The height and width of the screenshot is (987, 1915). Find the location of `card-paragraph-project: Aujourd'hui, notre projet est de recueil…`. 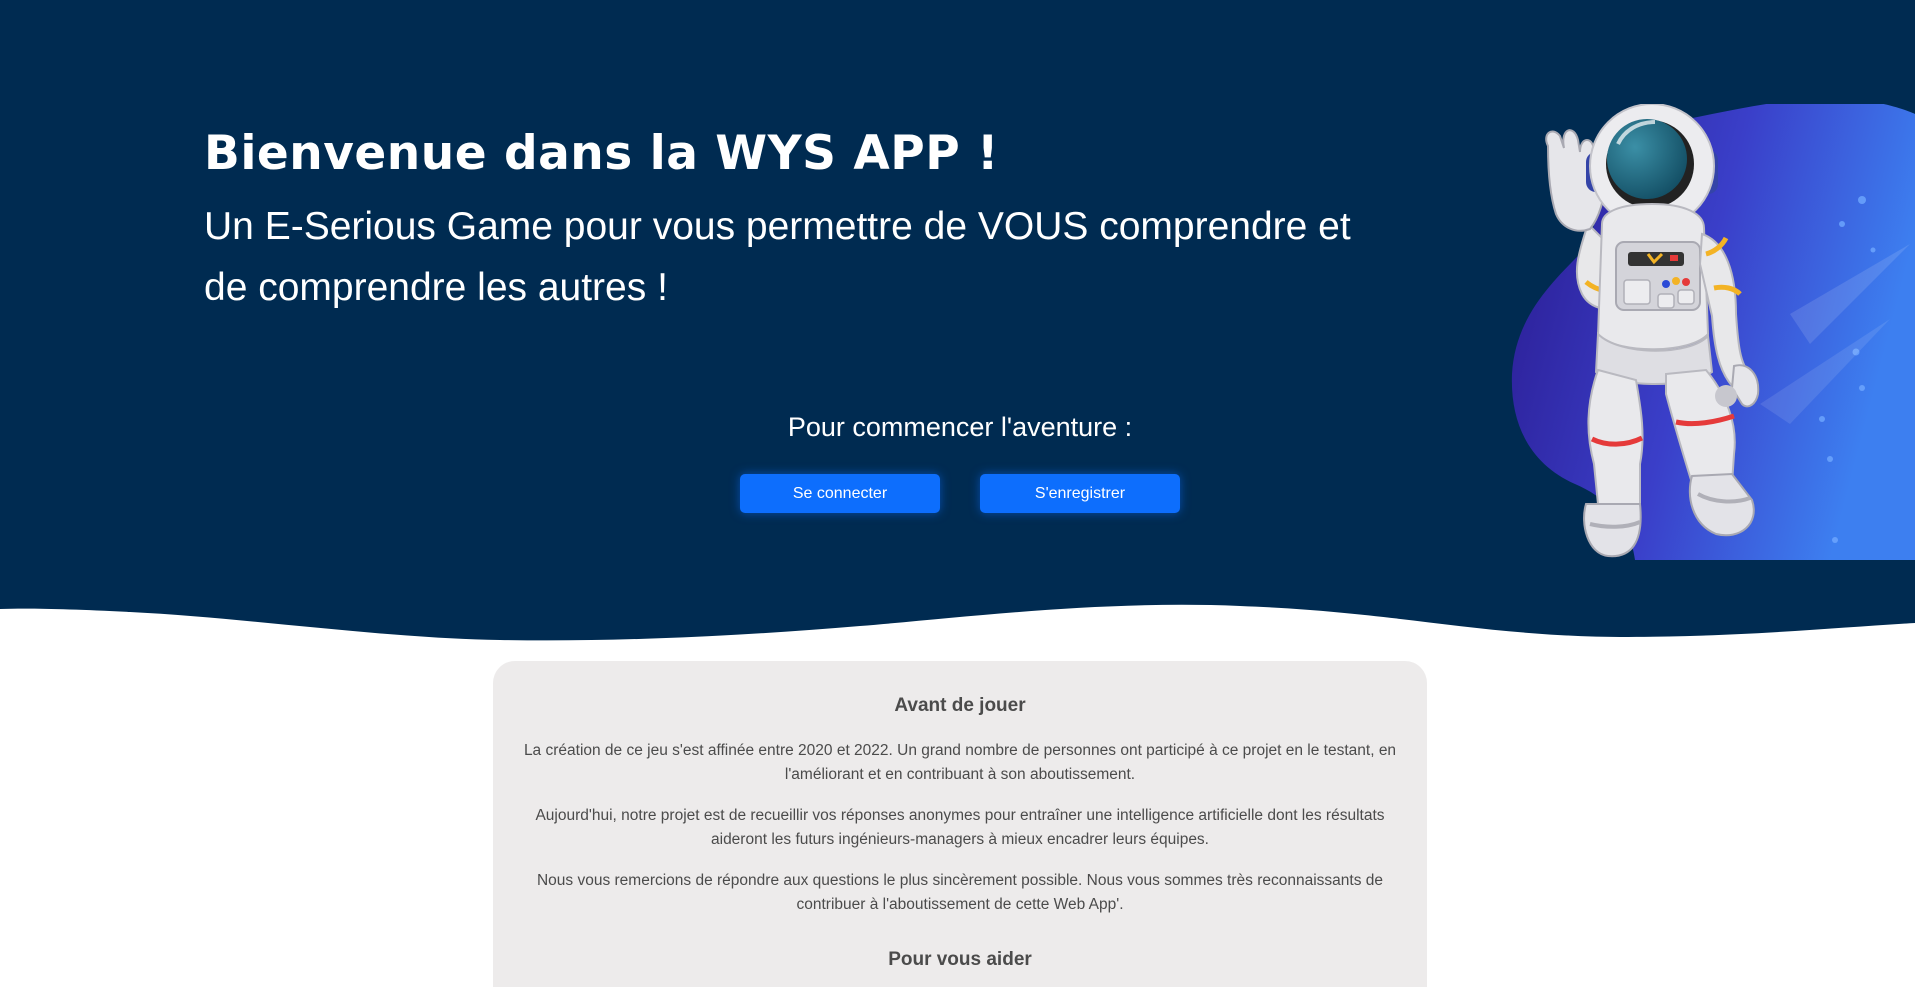

card-paragraph-project: Aujourd'hui, notre projet est de recueil… is located at coordinates (960, 827).